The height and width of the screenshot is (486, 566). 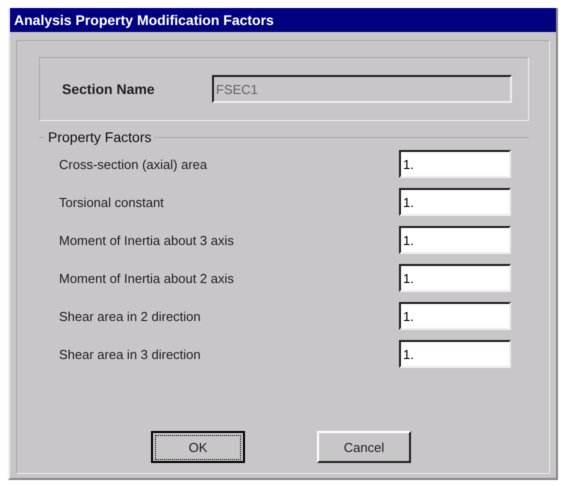 I want to click on factor-label: Torsional constant, so click(x=111, y=202).